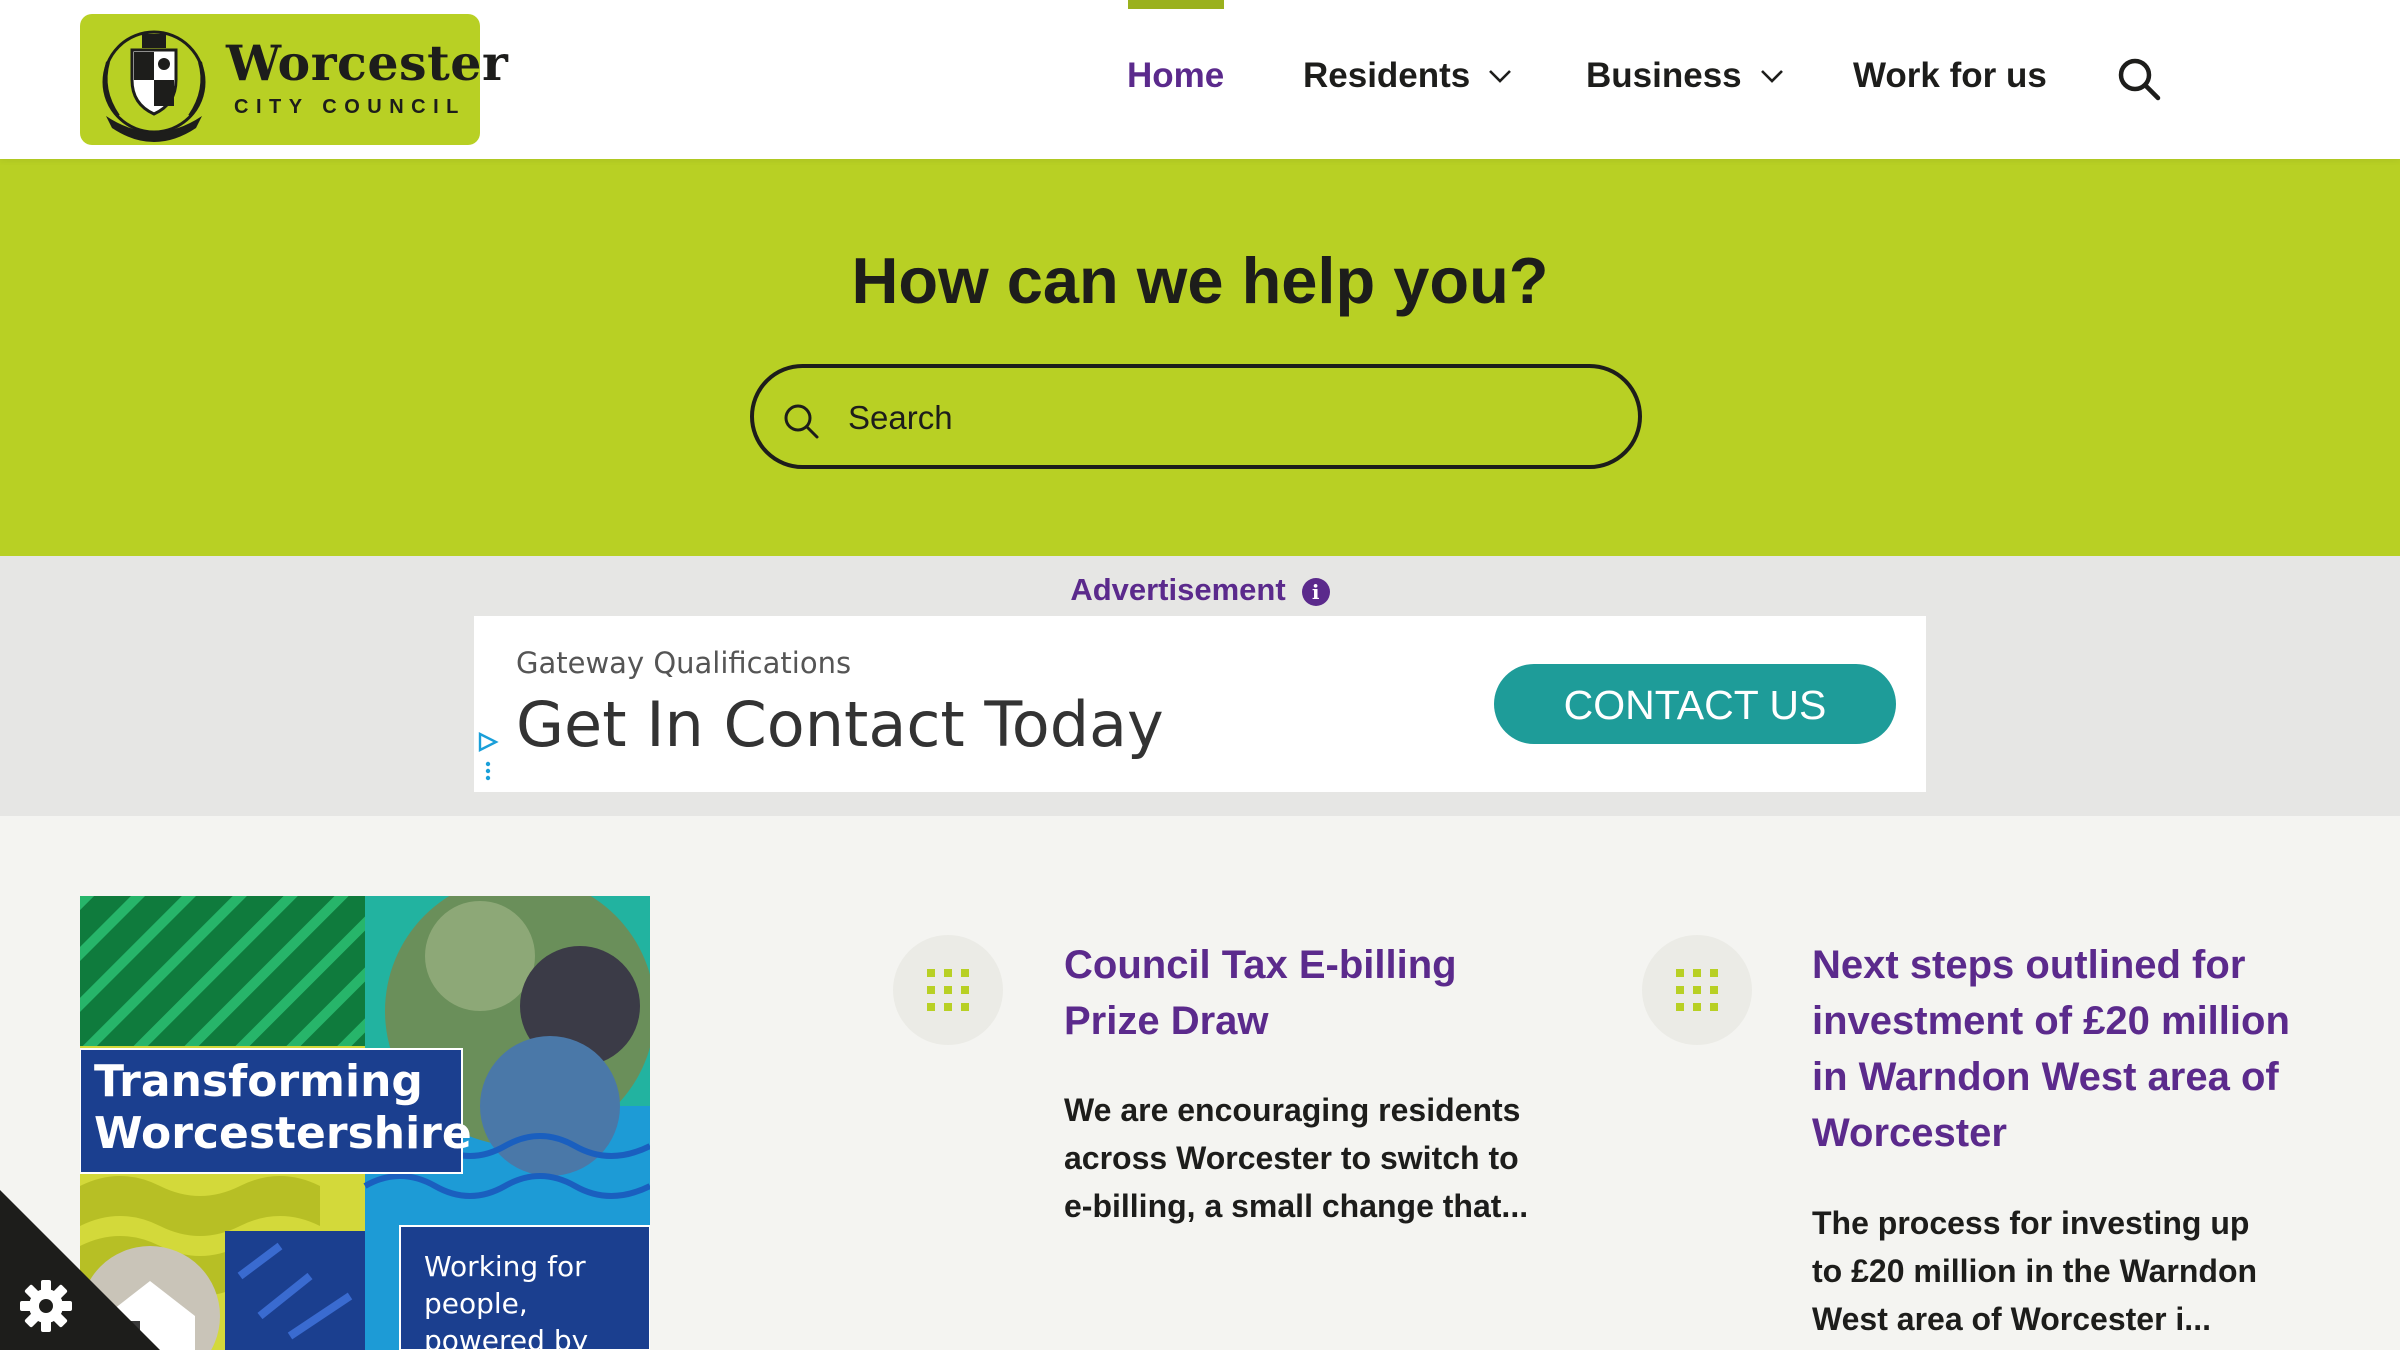 The height and width of the screenshot is (1350, 2400). Describe the element at coordinates (1315, 591) in the screenshot. I see `info-icon: i` at that location.